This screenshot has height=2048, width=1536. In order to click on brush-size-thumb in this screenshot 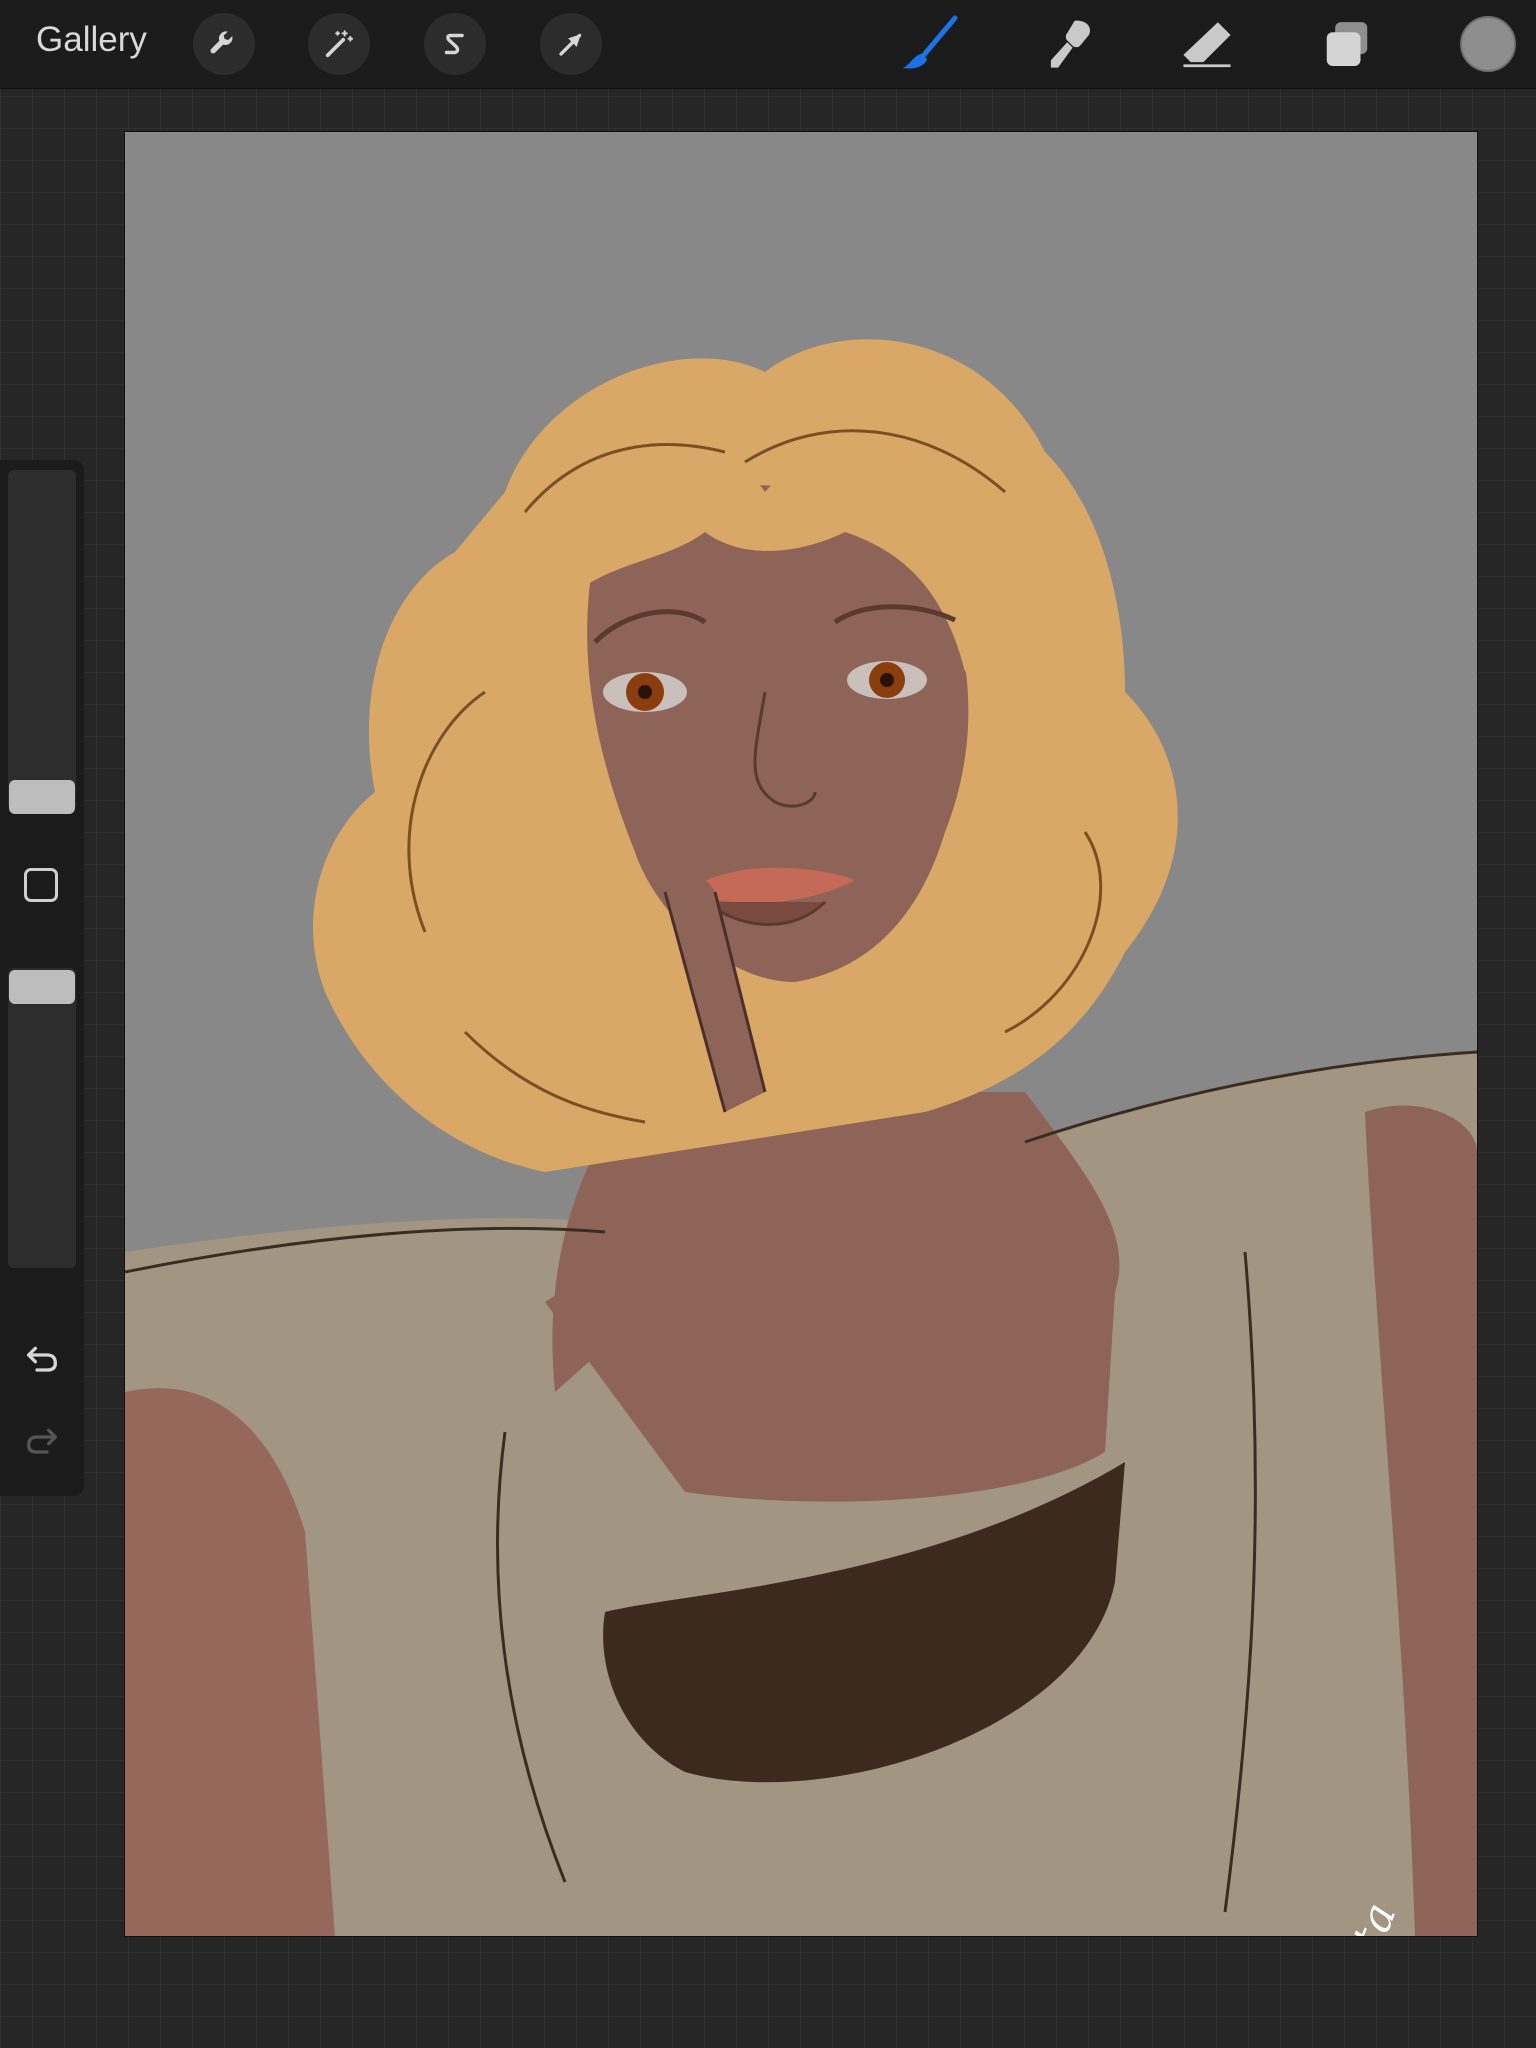, I will do `click(42, 797)`.